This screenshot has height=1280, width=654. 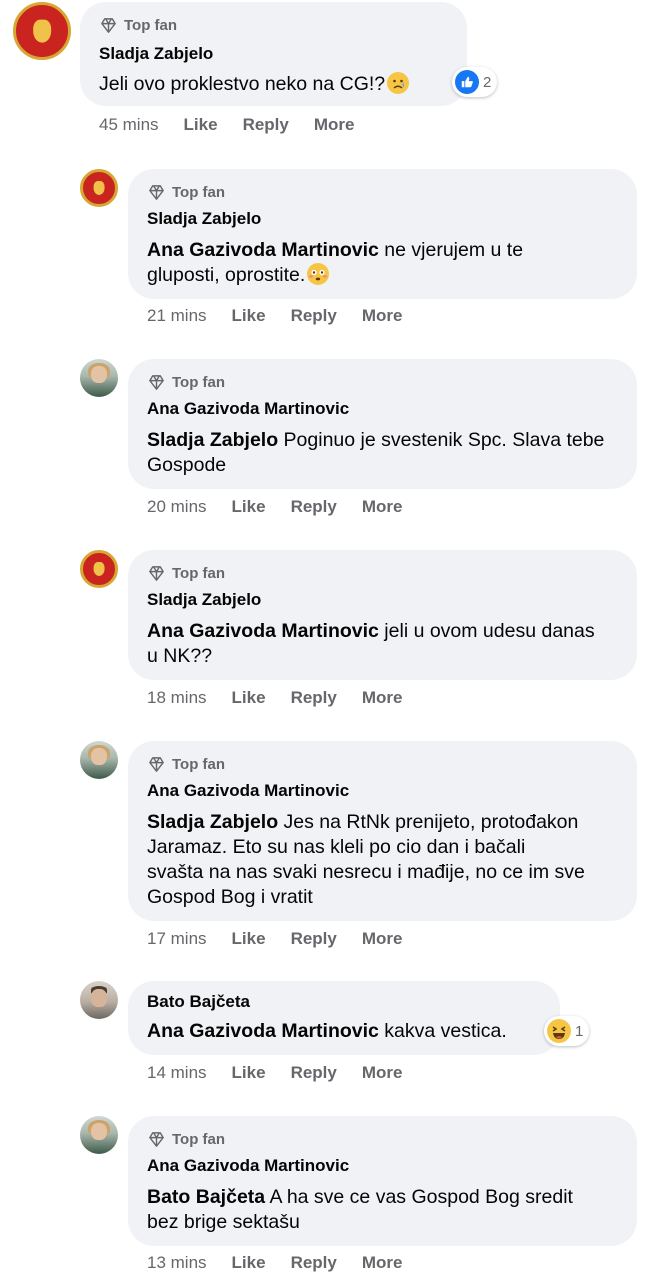 What do you see at coordinates (287, 698) in the screenshot?
I see `comment-actions: 18 mins Like Reply More` at bounding box center [287, 698].